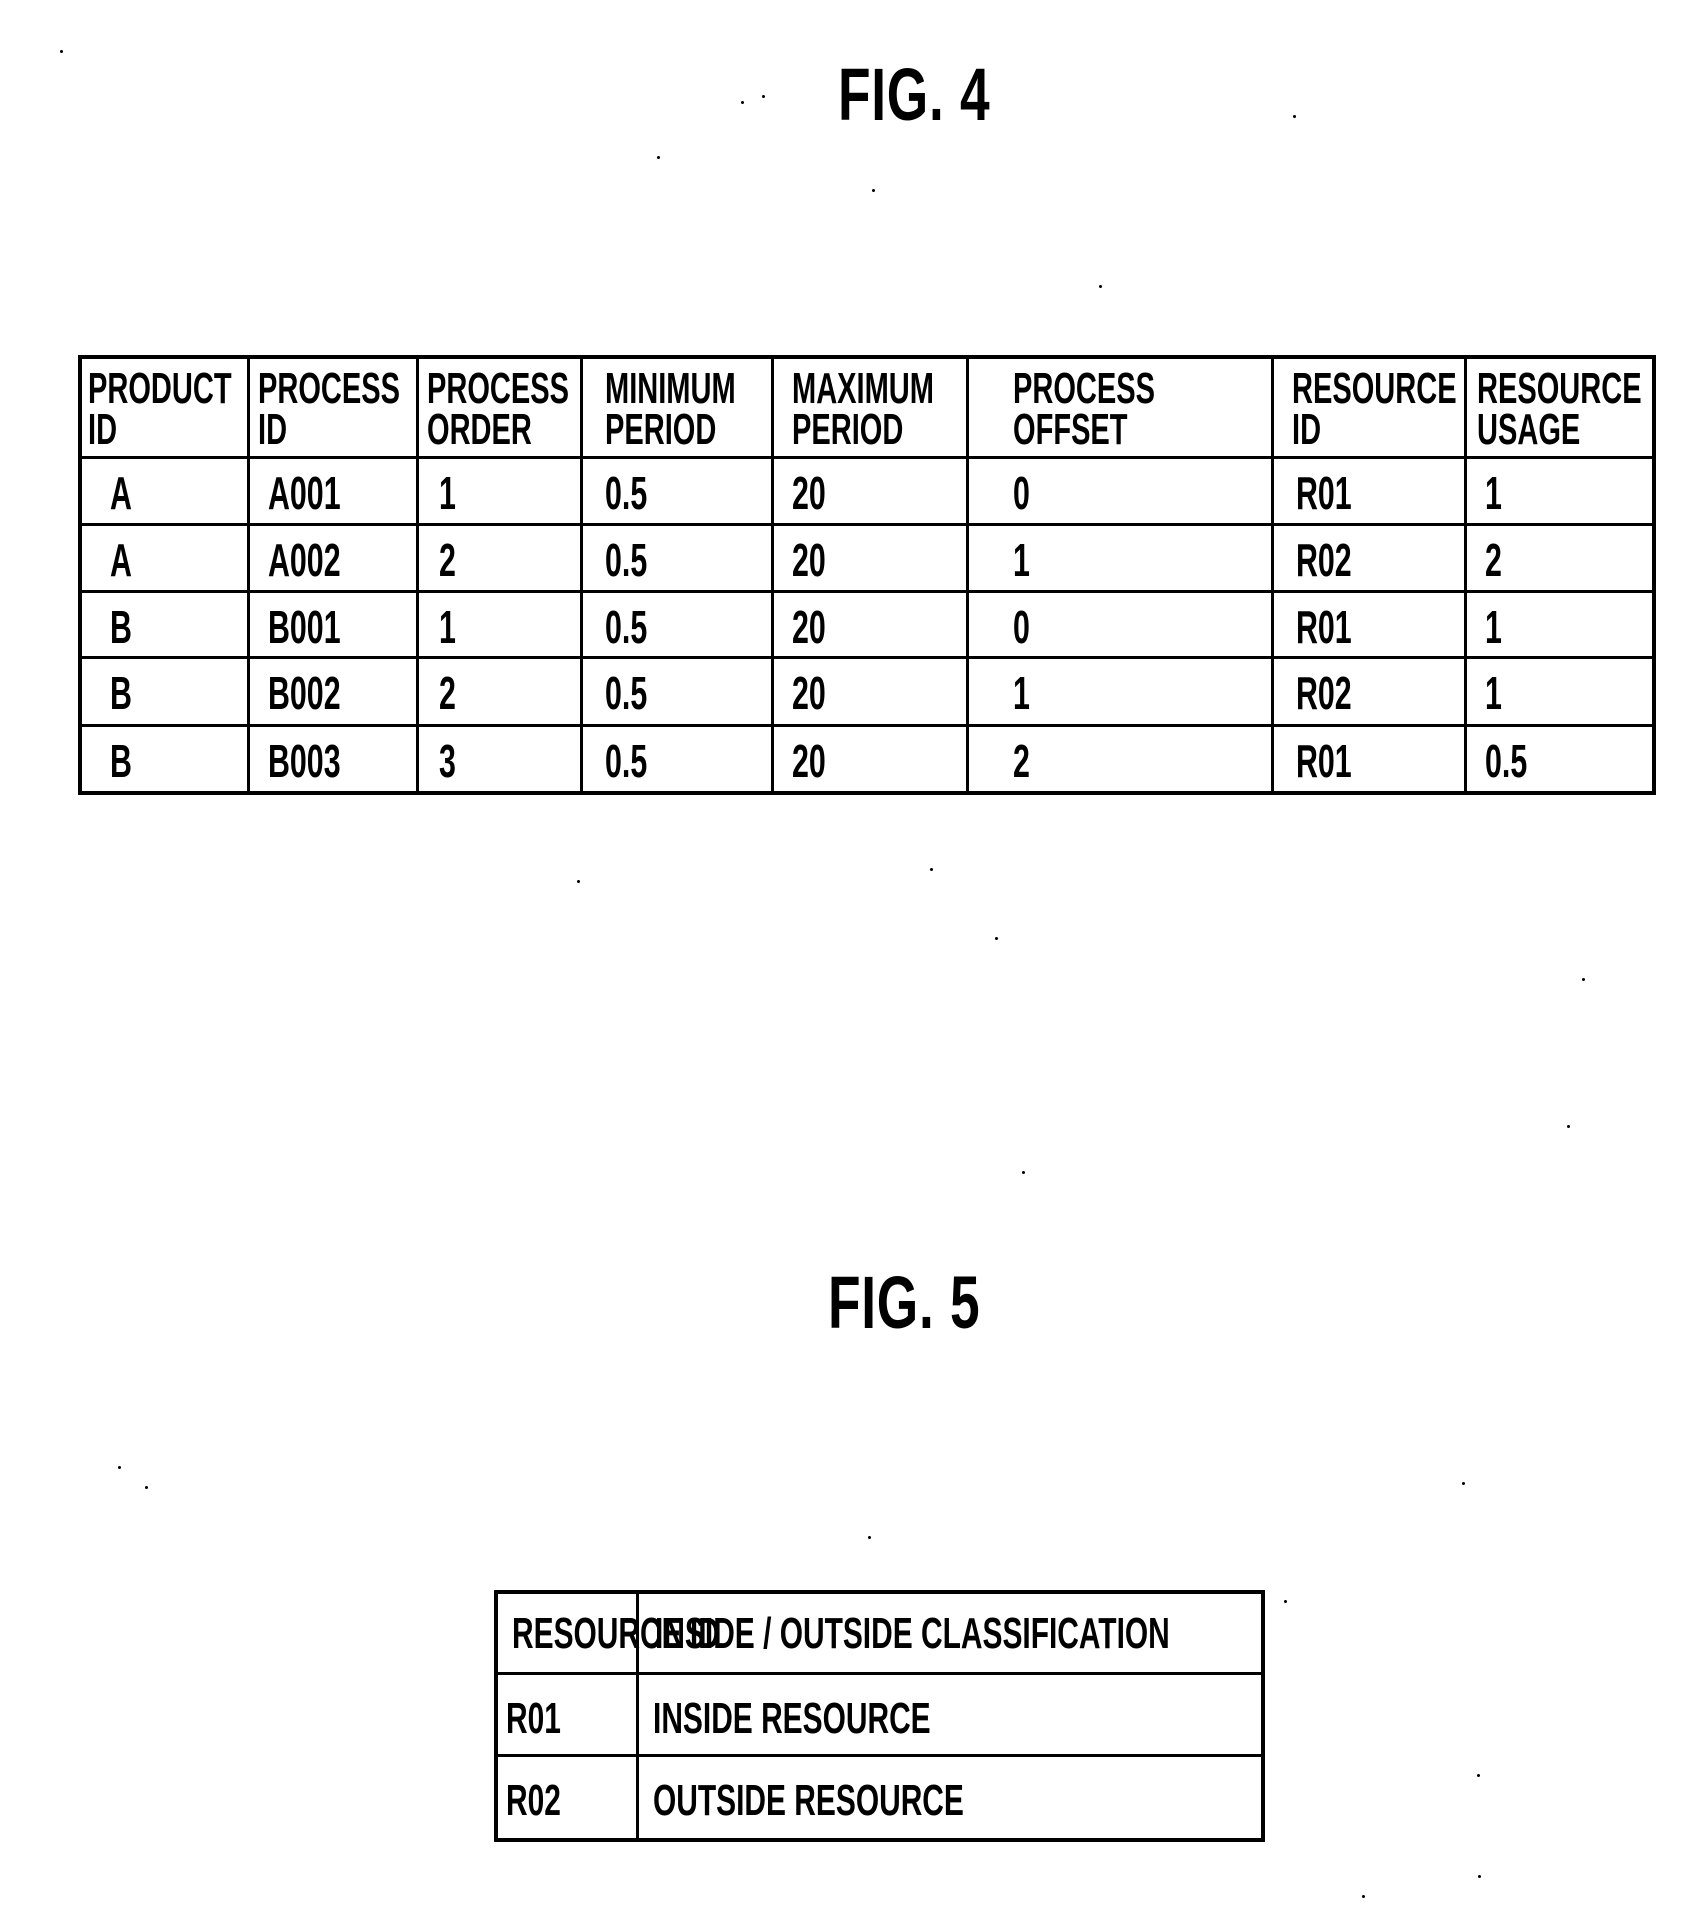 This screenshot has height=1905, width=1685. What do you see at coordinates (304, 693) in the screenshot?
I see `fig4-cell: B002` at bounding box center [304, 693].